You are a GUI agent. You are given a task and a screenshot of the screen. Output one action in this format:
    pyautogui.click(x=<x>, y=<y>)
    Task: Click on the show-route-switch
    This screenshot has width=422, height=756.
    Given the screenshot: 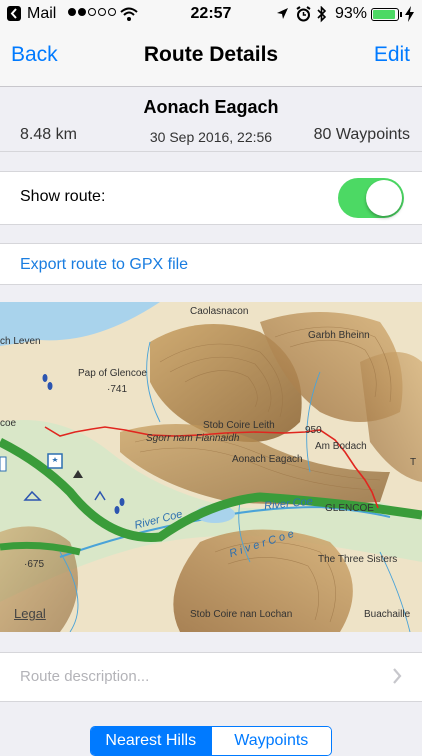 What is the action you would take?
    pyautogui.click(x=371, y=198)
    